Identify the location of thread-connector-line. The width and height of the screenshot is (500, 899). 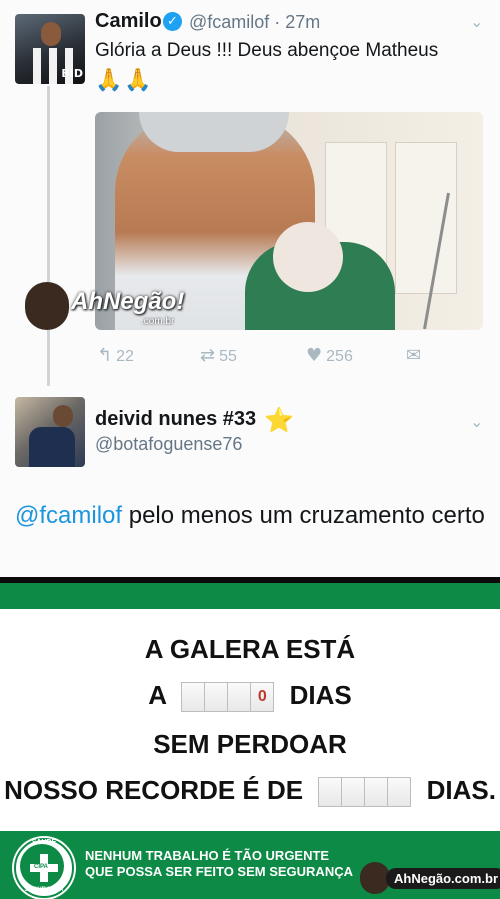
(48, 236).